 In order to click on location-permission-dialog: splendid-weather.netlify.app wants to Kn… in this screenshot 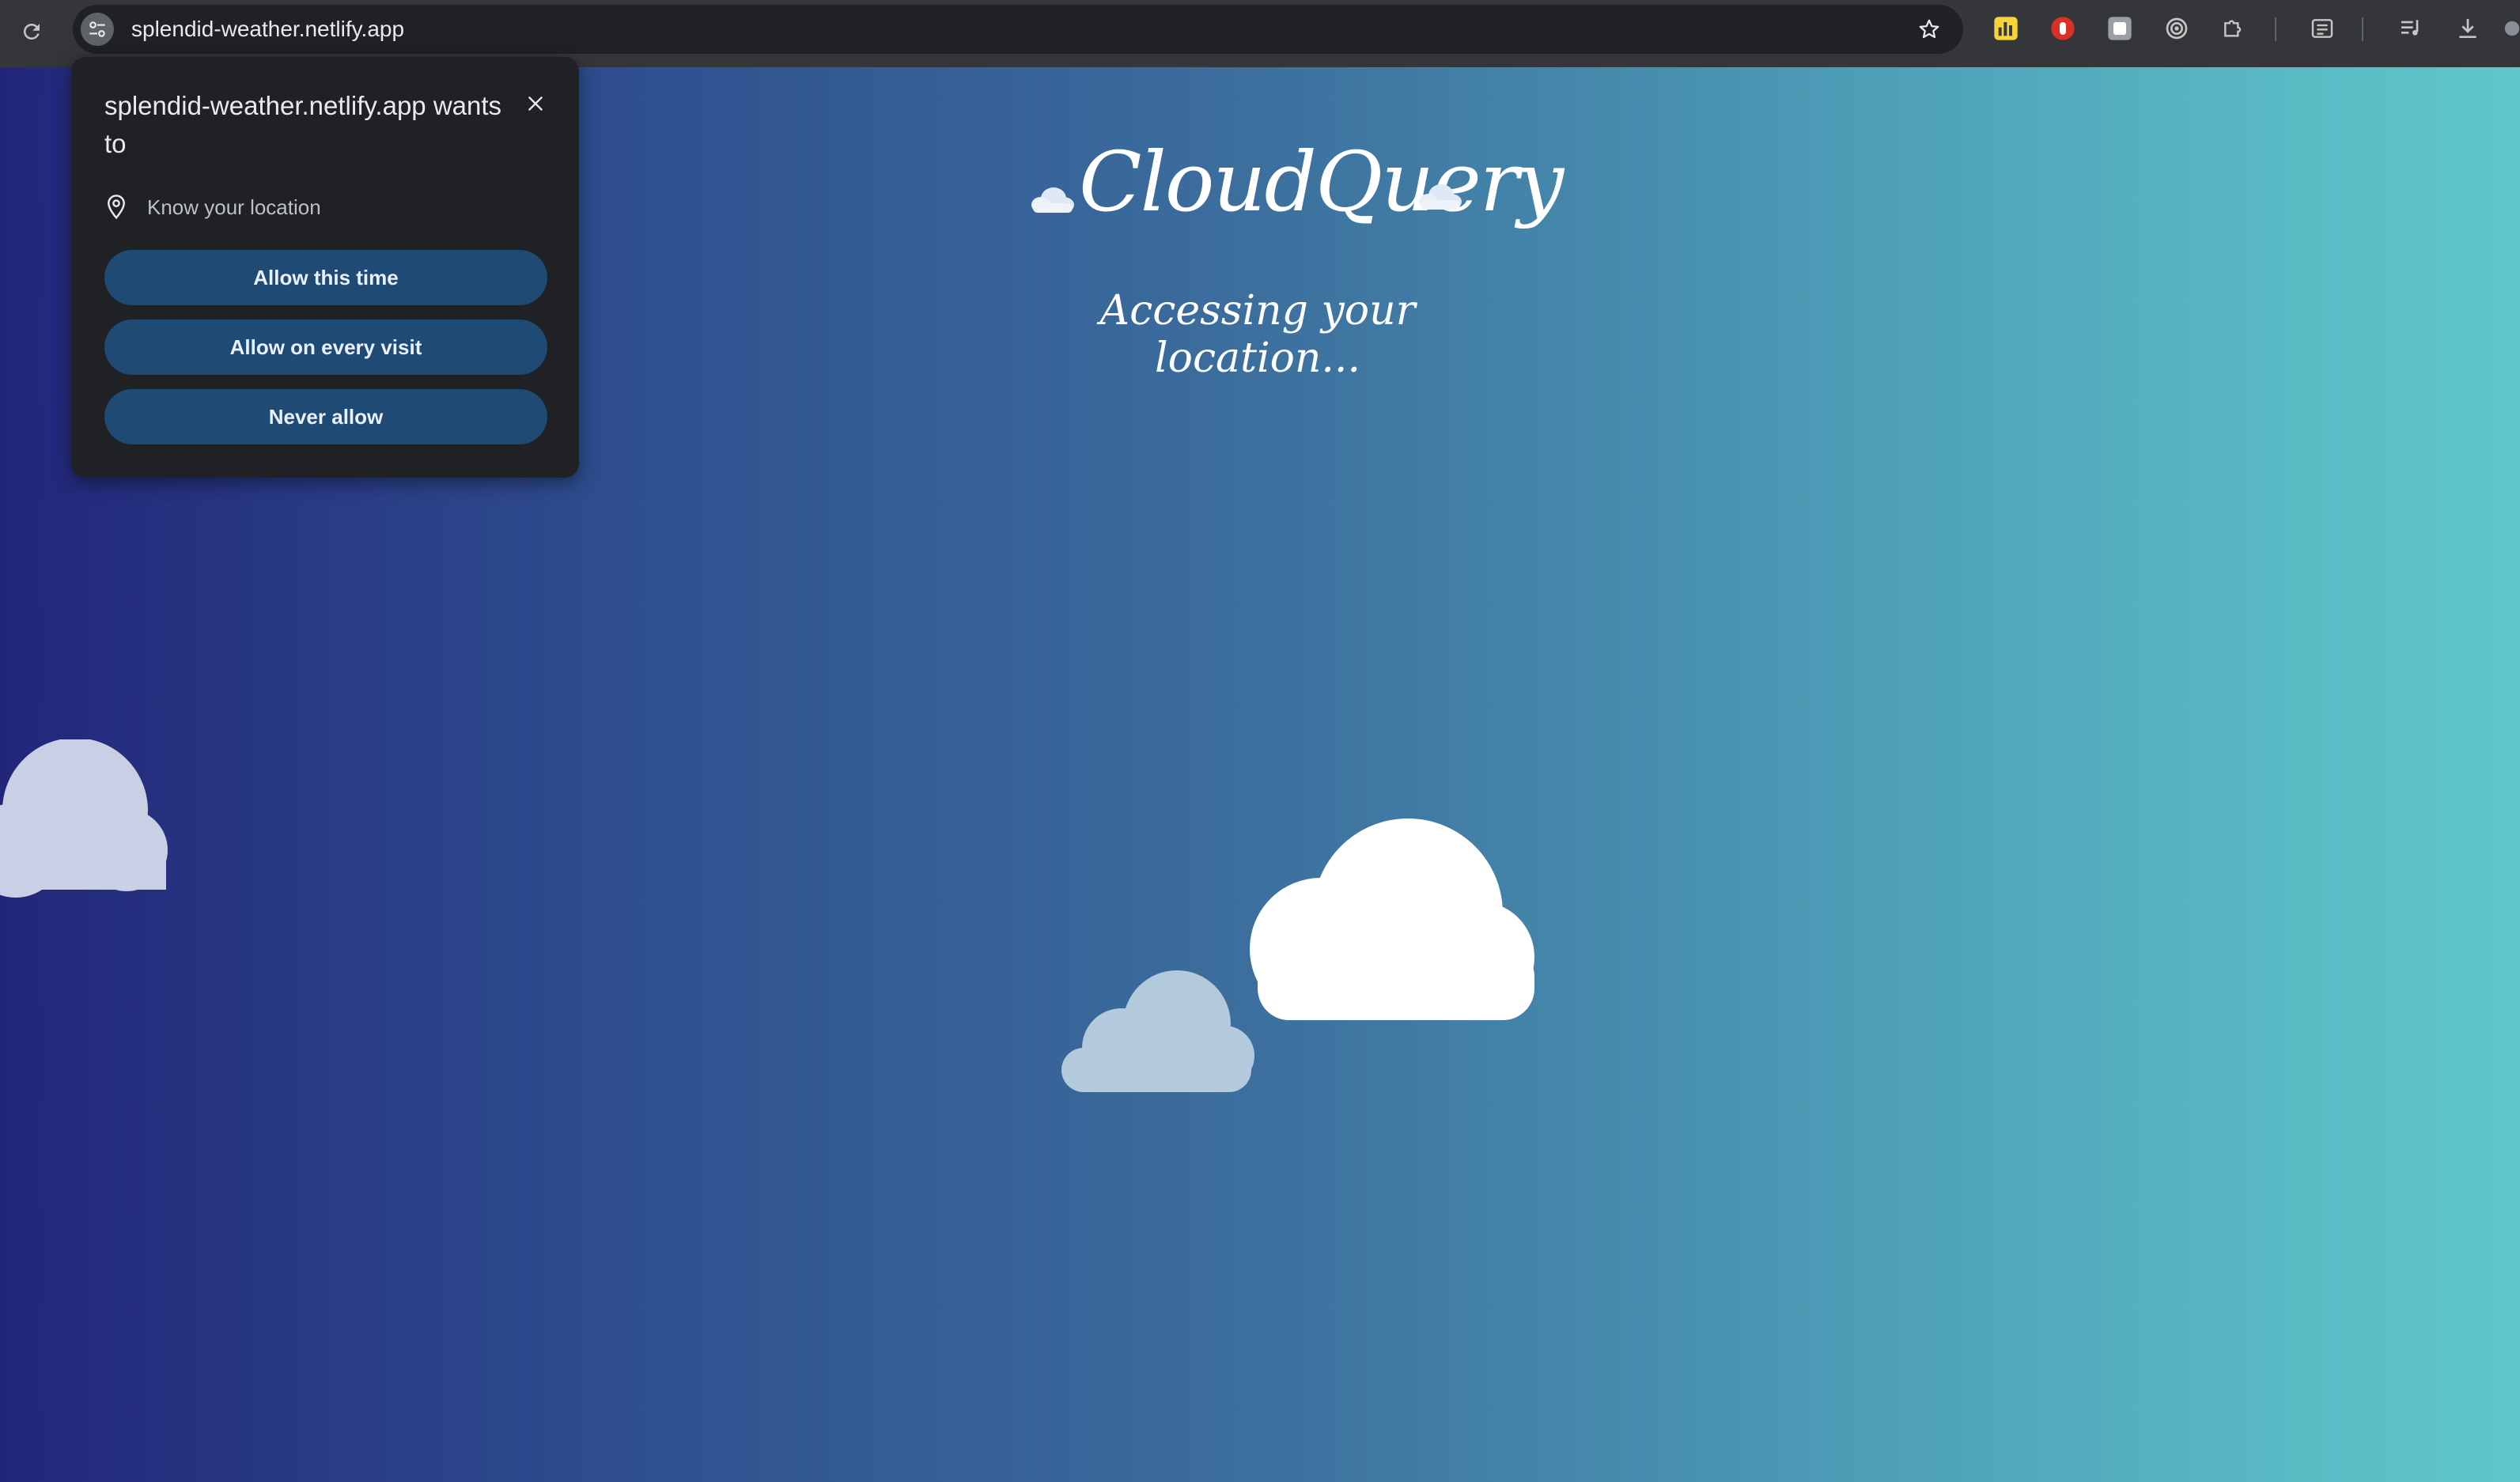, I will do `click(325, 267)`.